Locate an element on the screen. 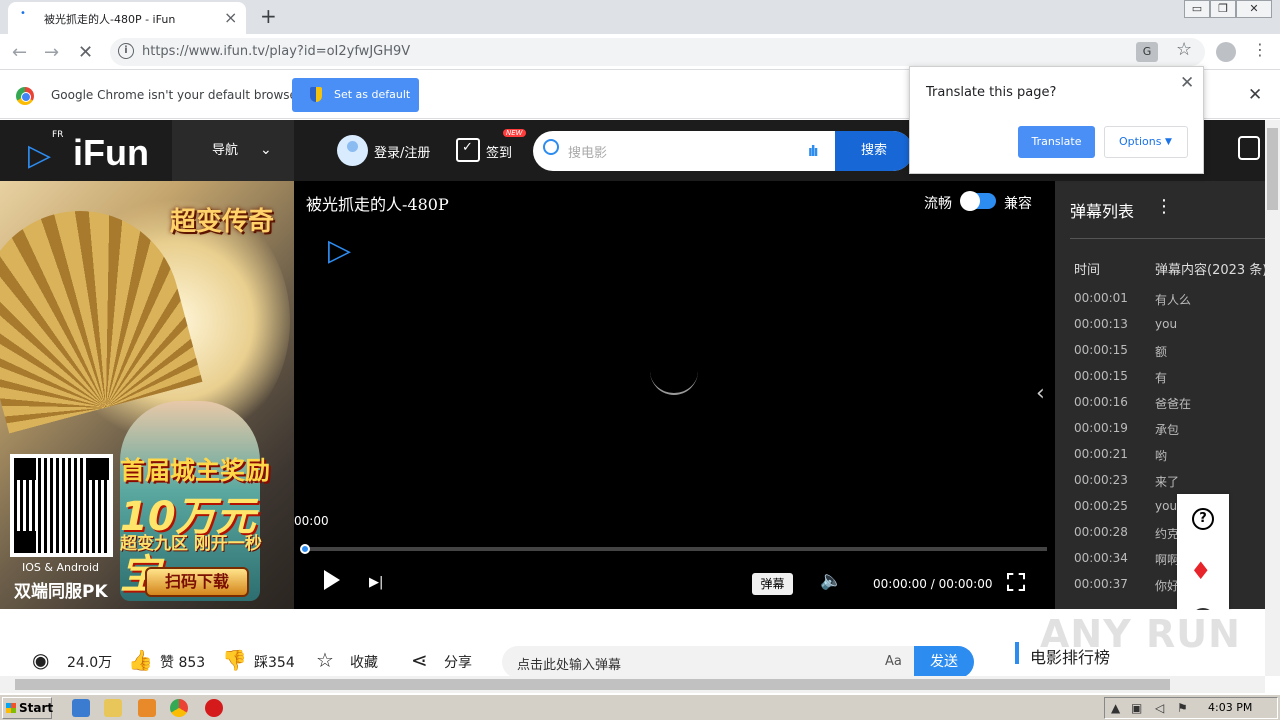 This screenshot has width=1280, height=720. danmu-row: 00:00:15 有 is located at coordinates (1160, 382).